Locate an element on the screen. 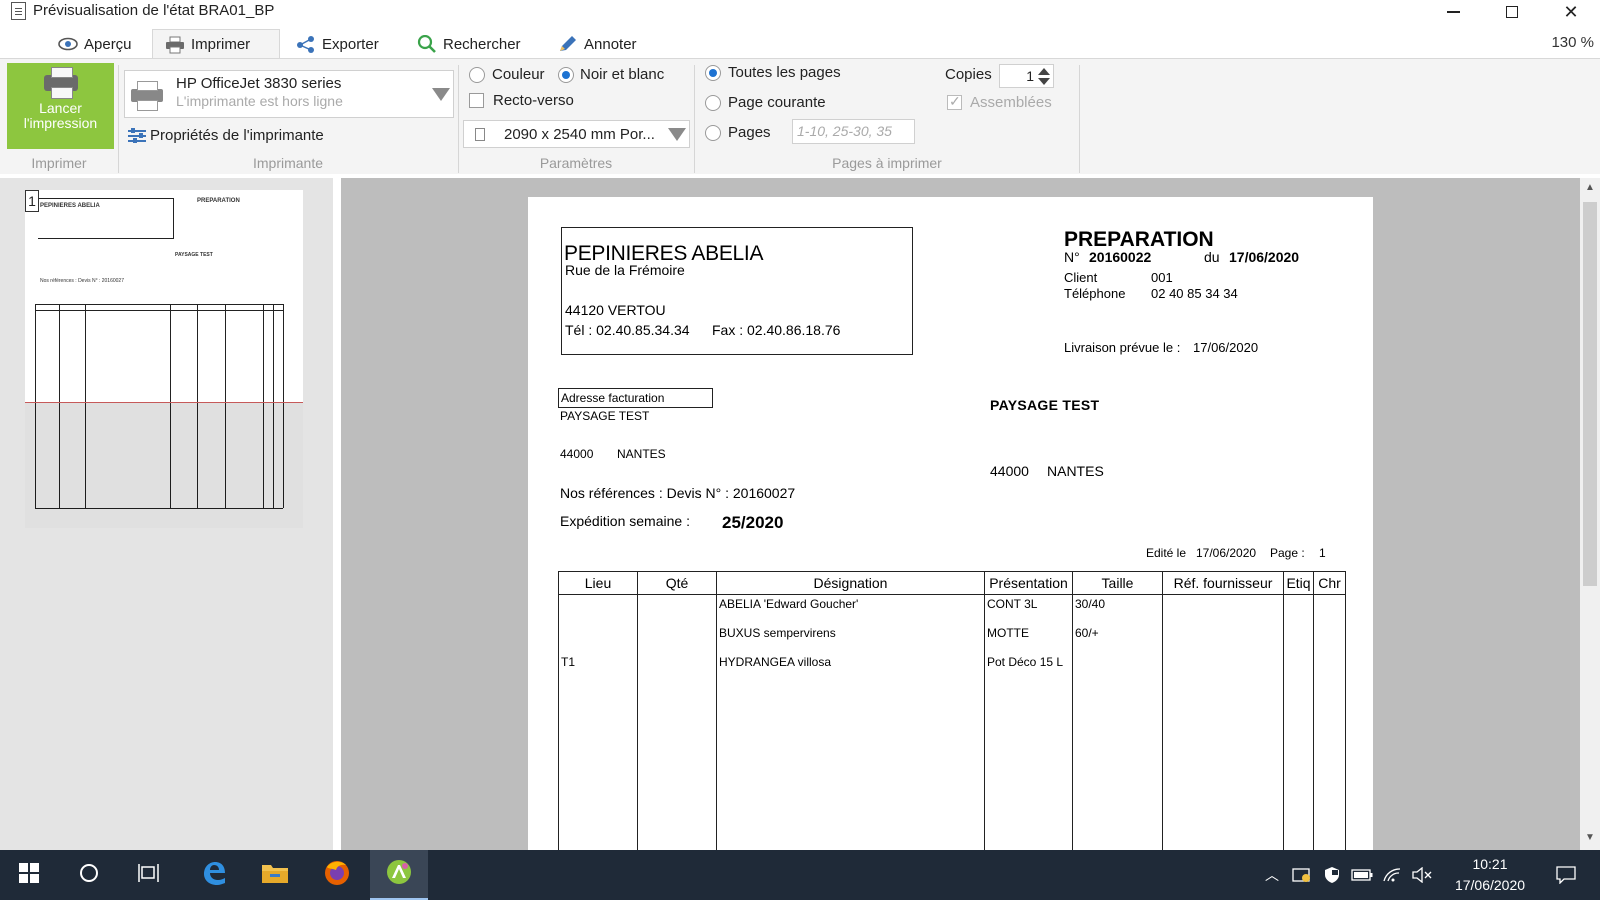  delivery-label: Livraison prévue le : is located at coordinates (1122, 347).